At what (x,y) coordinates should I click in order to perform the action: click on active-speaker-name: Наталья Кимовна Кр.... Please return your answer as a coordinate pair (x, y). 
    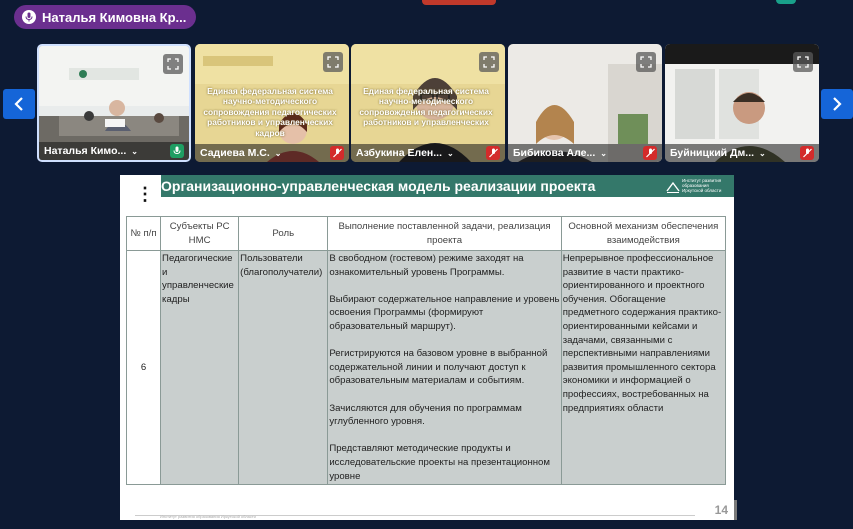
    Looking at the image, I should click on (114, 17).